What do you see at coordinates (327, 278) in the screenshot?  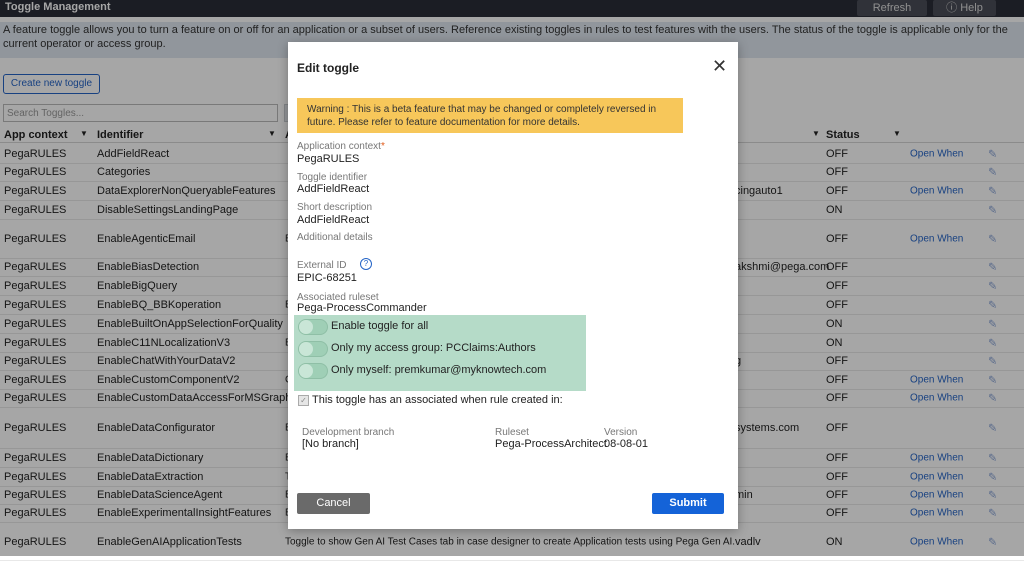 I see `external-id-value: EPIC-68251` at bounding box center [327, 278].